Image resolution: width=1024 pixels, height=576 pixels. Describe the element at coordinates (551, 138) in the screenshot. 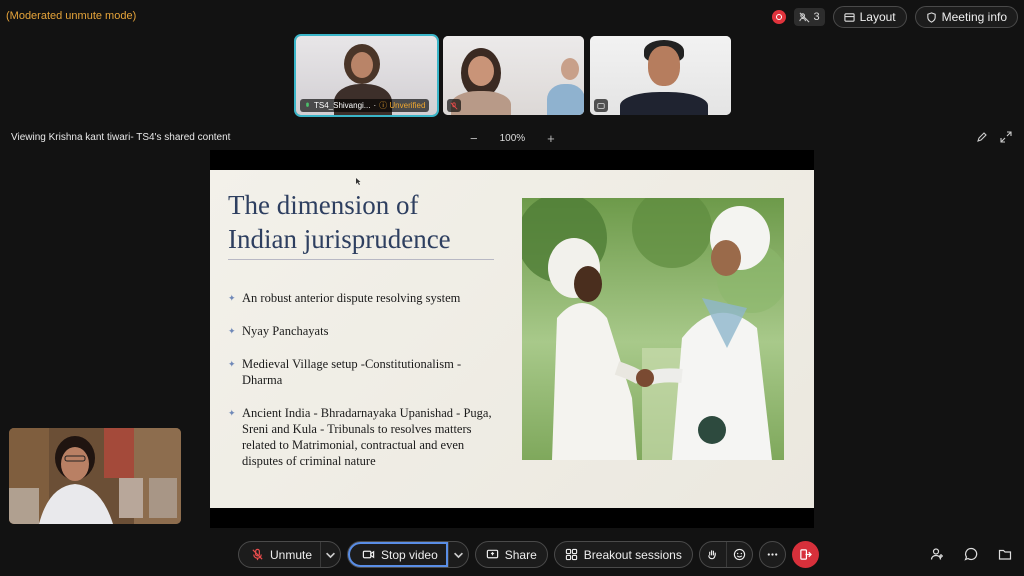

I see `zoom-in-button: +` at that location.